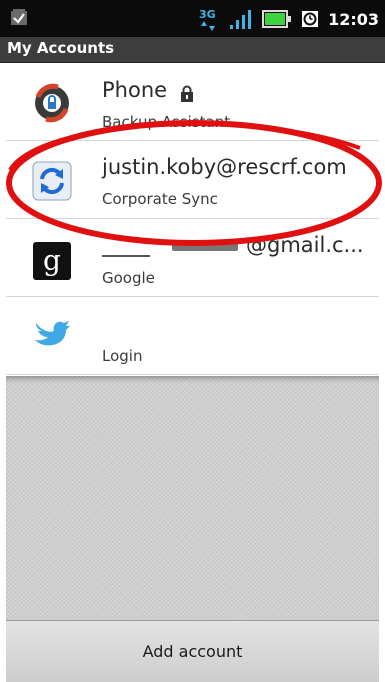 The image size is (385, 682). I want to click on google-icon: g, so click(52, 261).